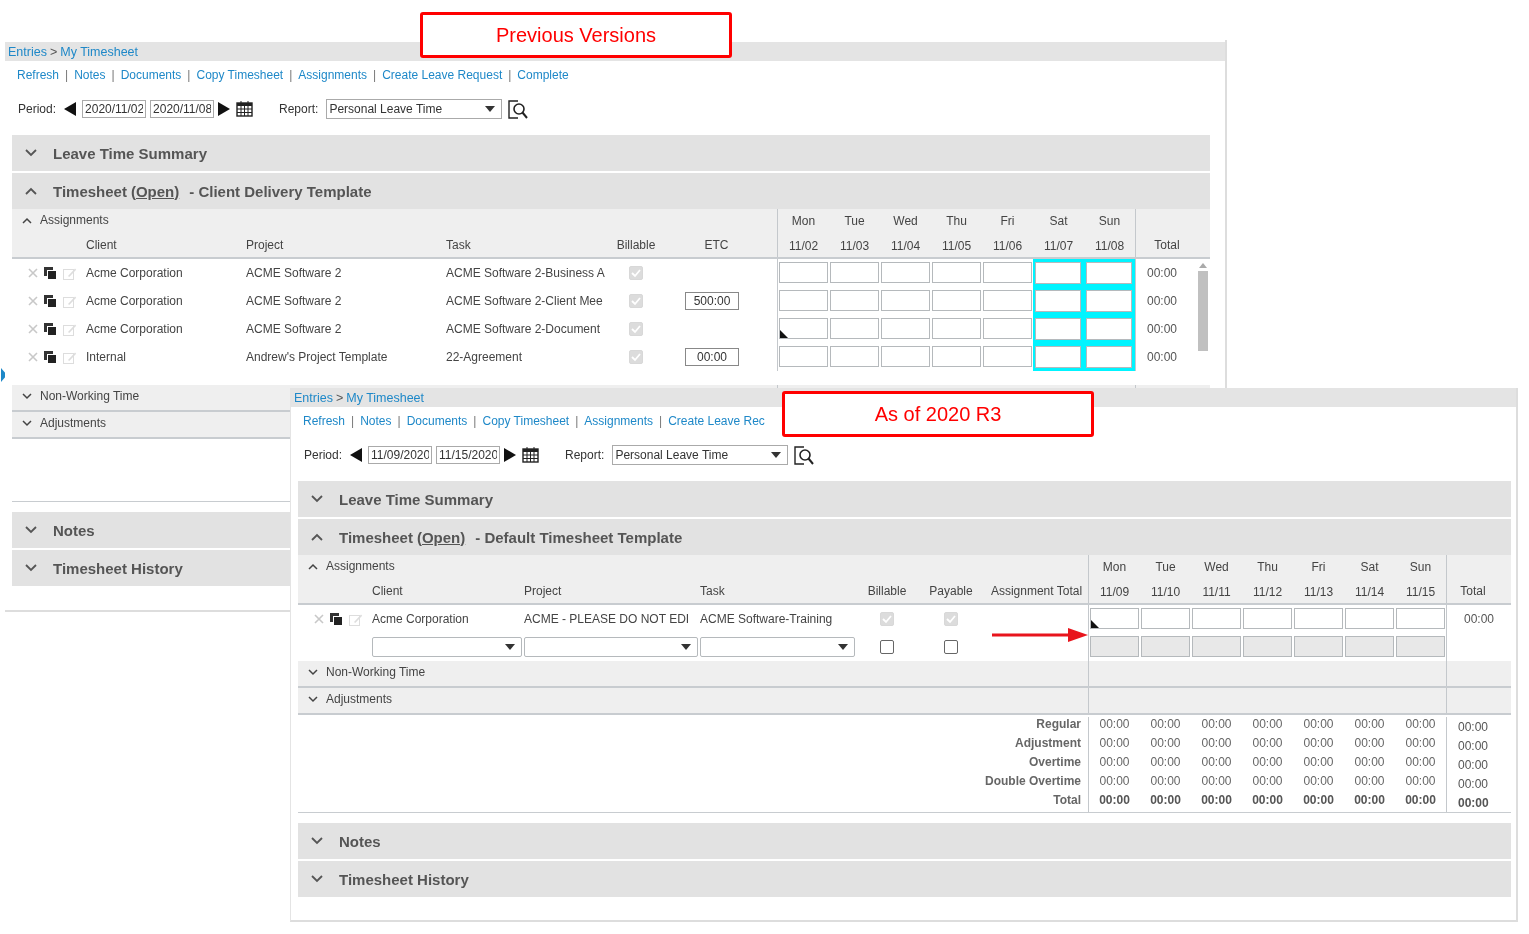  Describe the element at coordinates (712, 301) in the screenshot. I see `etc-field: 500:00` at that location.